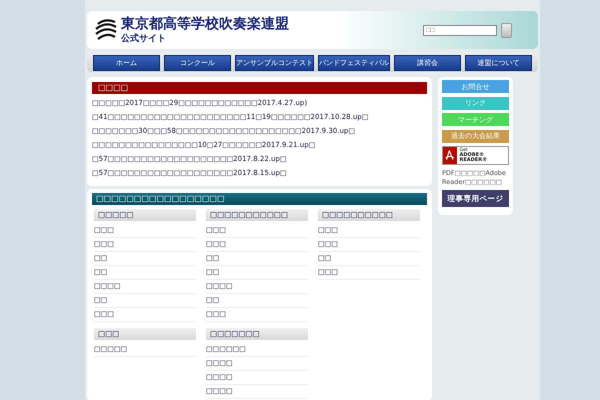 This screenshot has height=400, width=600. What do you see at coordinates (259, 199) in the screenshot?
I see `section-heading: □□□□□□□□□□□□□□□□□` at bounding box center [259, 199].